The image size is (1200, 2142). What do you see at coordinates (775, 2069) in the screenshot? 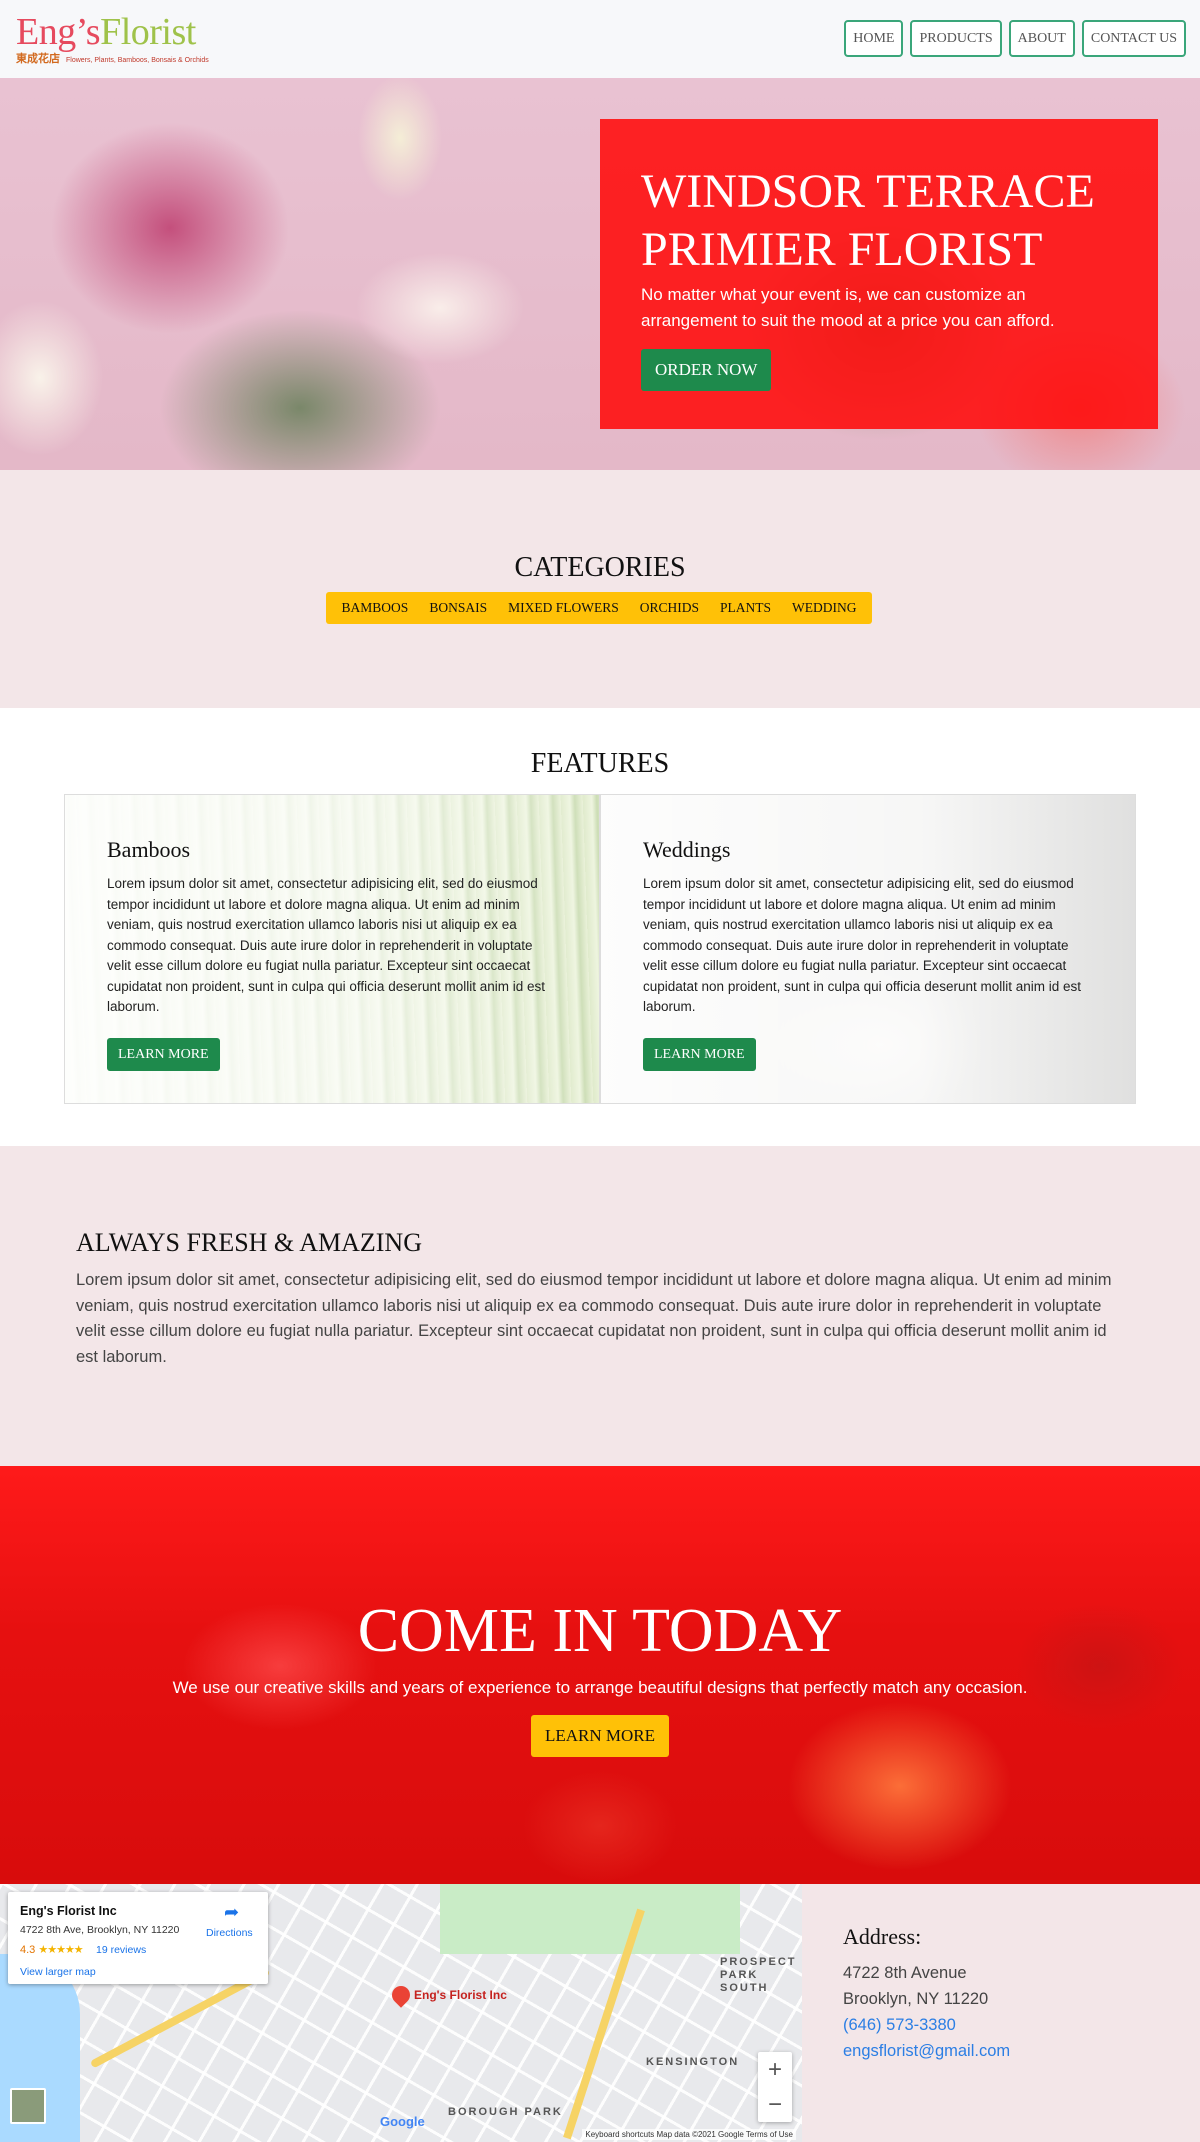
I see `zoom-in-button: +` at bounding box center [775, 2069].